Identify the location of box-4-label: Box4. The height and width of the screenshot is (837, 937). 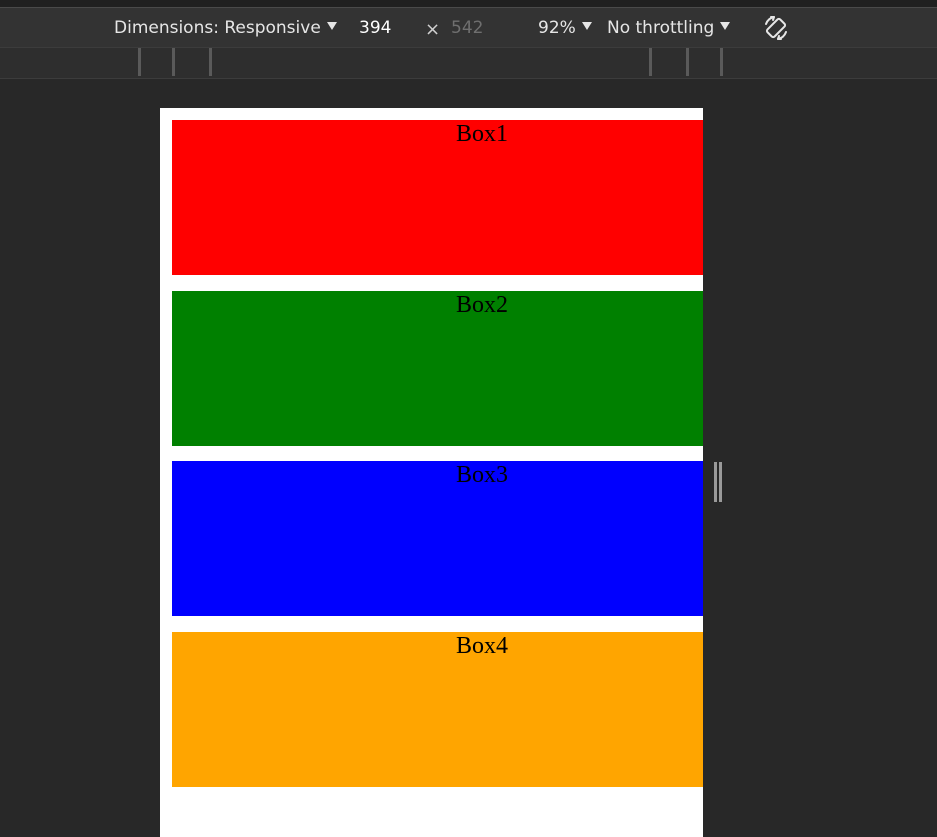
(482, 646).